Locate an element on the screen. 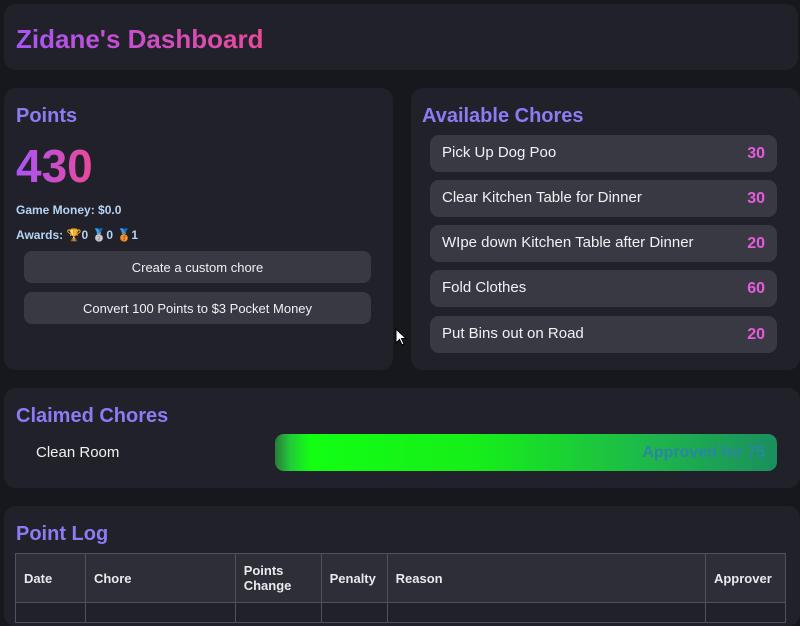  chore-name: Clear Kitchen Table for Dinner is located at coordinates (542, 197).